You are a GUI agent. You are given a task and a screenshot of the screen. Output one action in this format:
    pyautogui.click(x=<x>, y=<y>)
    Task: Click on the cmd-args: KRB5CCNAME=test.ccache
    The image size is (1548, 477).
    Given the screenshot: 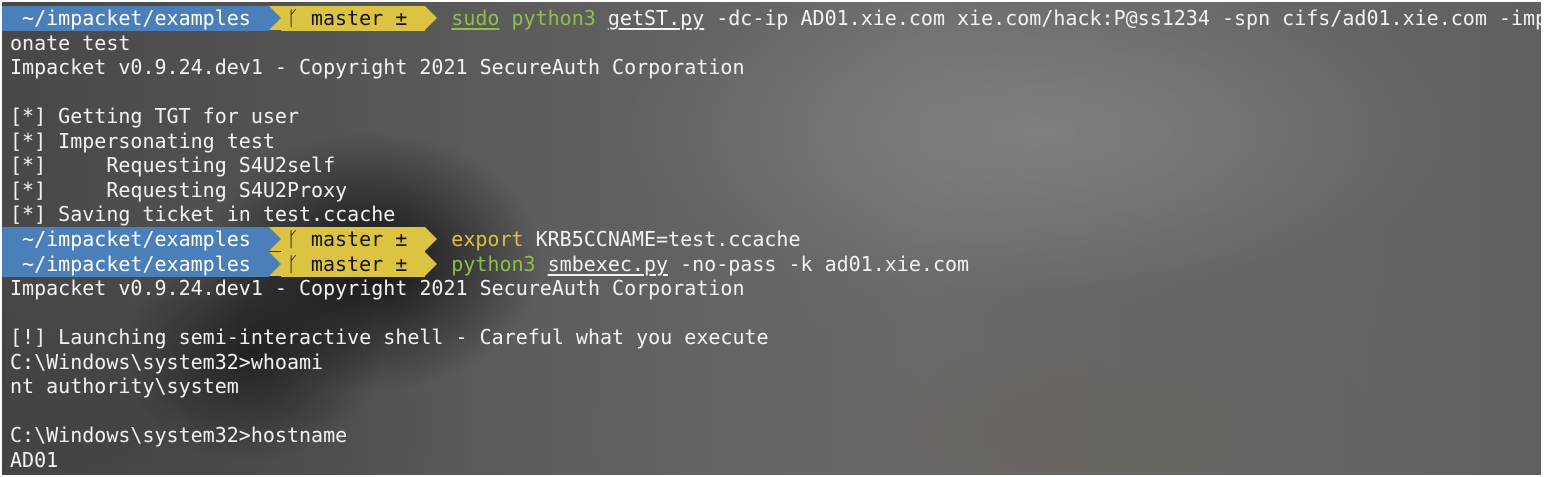 What is the action you would take?
    pyautogui.click(x=662, y=239)
    